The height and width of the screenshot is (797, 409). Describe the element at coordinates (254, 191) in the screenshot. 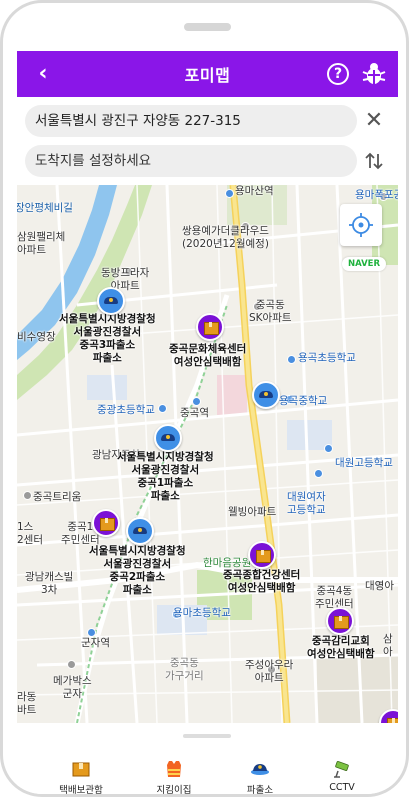

I see `map-label-yongma-station: 용마산역` at that location.